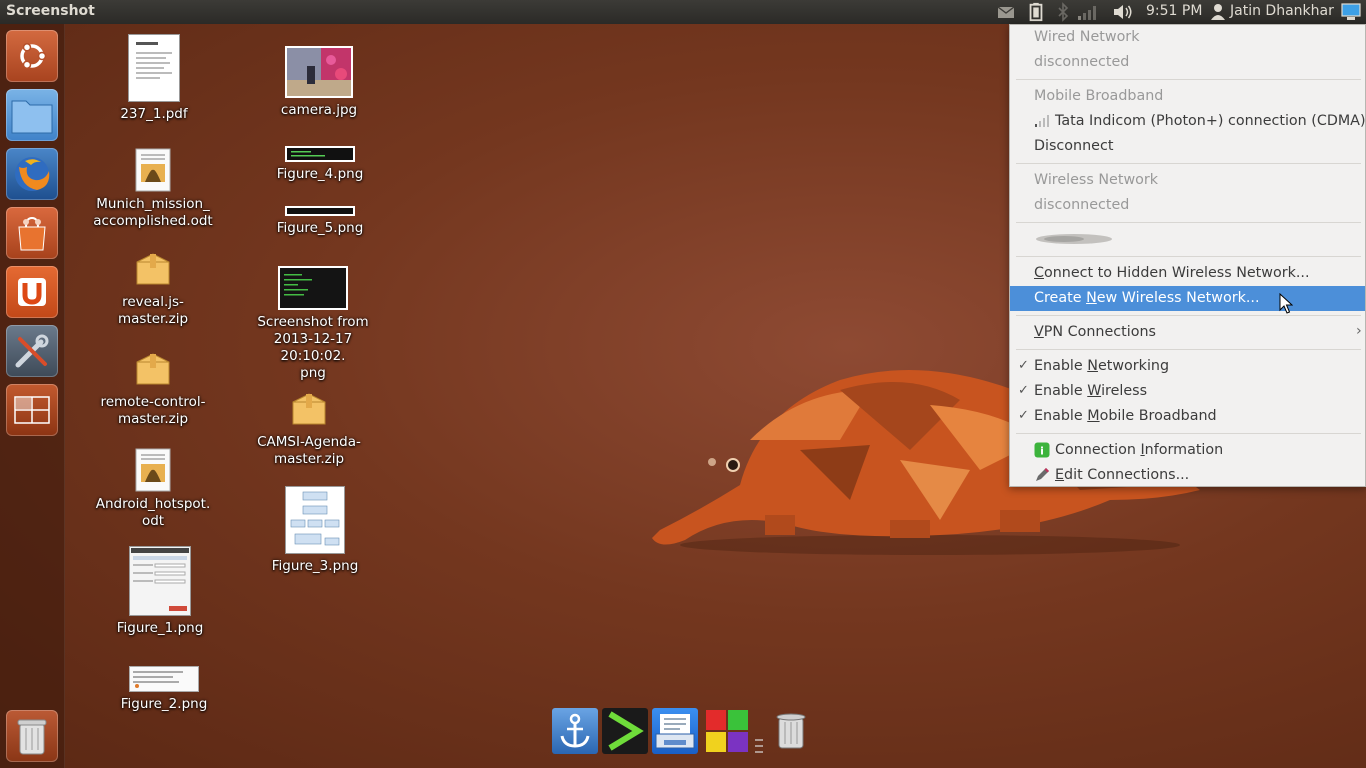 This screenshot has width=1366, height=768. Describe the element at coordinates (1125, 416) in the screenshot. I see `menu-item-enable-mobile-broadband: Enable Mobile Broadband` at that location.